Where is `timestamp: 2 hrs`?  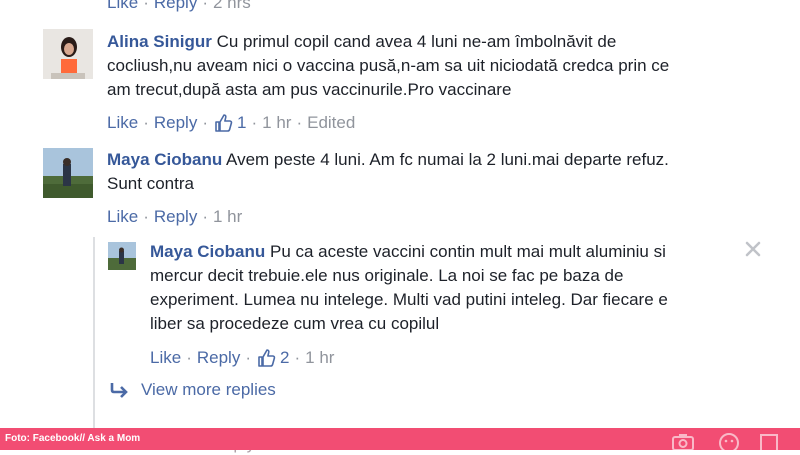
timestamp: 2 hrs is located at coordinates (232, 6).